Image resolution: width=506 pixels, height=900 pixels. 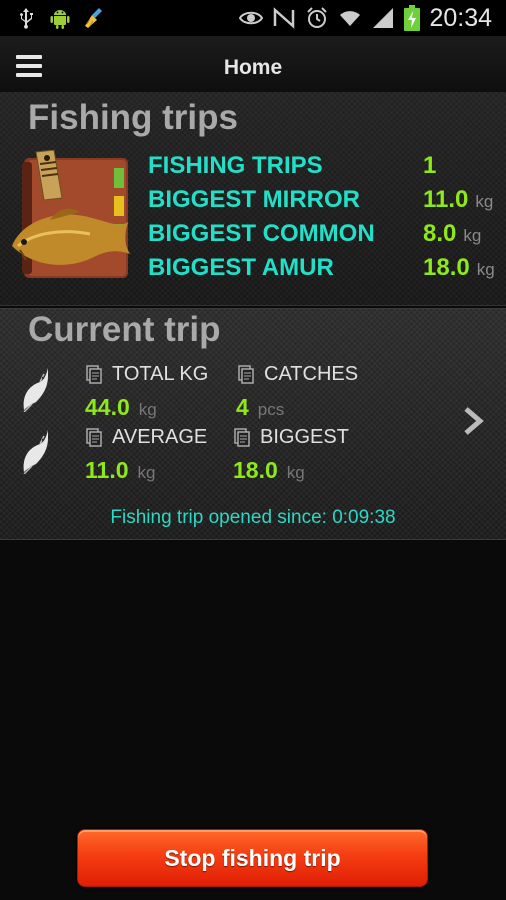 What do you see at coordinates (254, 199) in the screenshot?
I see `stat-label-biggest-mirror: BIGGEST MIRROR` at bounding box center [254, 199].